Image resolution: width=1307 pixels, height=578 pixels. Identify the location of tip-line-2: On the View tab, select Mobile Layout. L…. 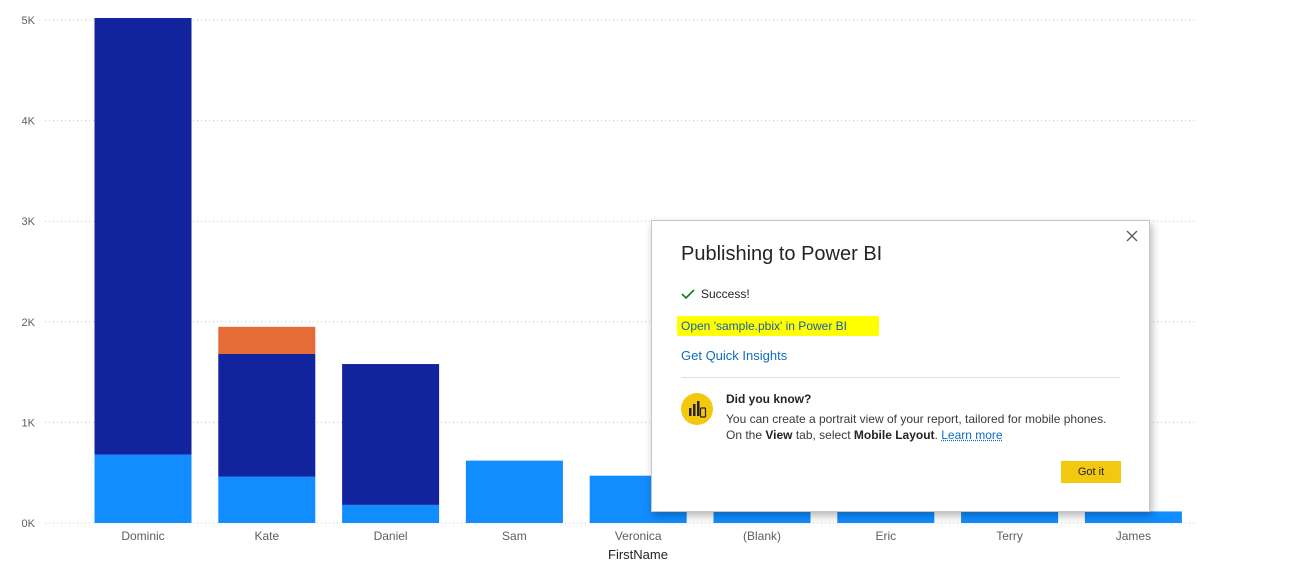
(926, 435).